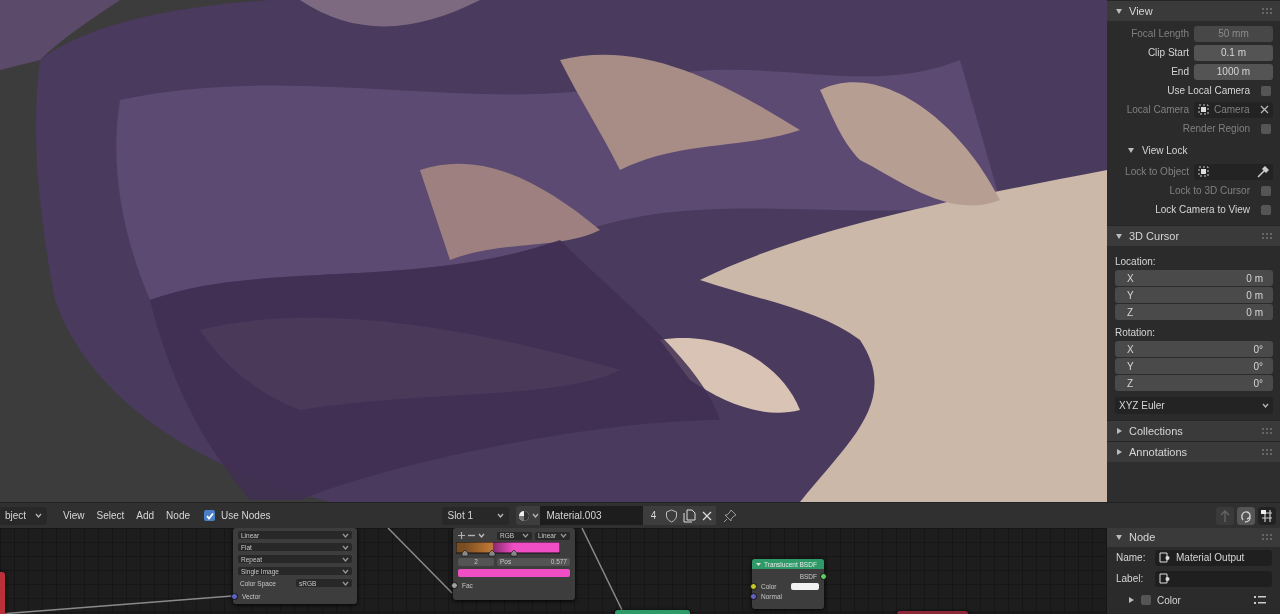 The height and width of the screenshot is (614, 1280). Describe the element at coordinates (707, 515) in the screenshot. I see `close-icon` at that location.